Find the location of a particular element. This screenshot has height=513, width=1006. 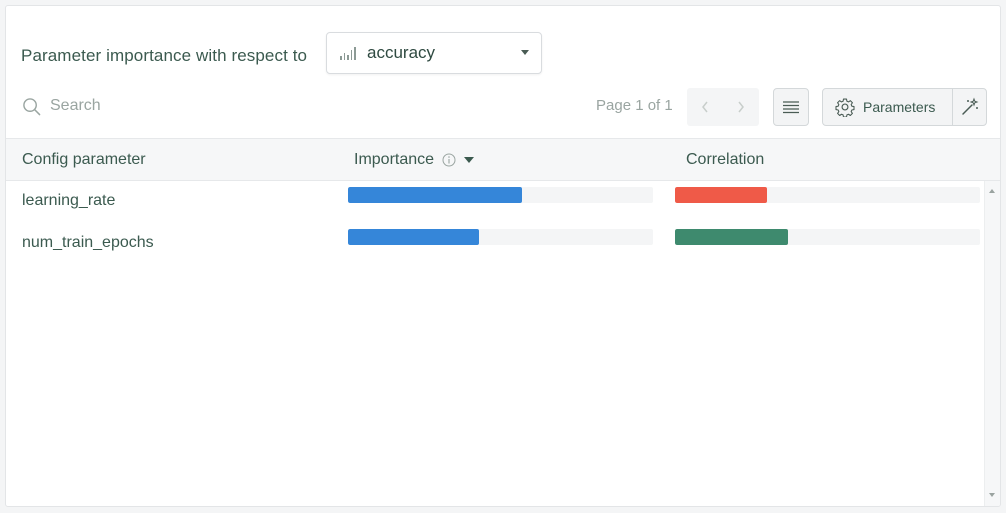

column-header-correlation-label: Correlation is located at coordinates (725, 159).